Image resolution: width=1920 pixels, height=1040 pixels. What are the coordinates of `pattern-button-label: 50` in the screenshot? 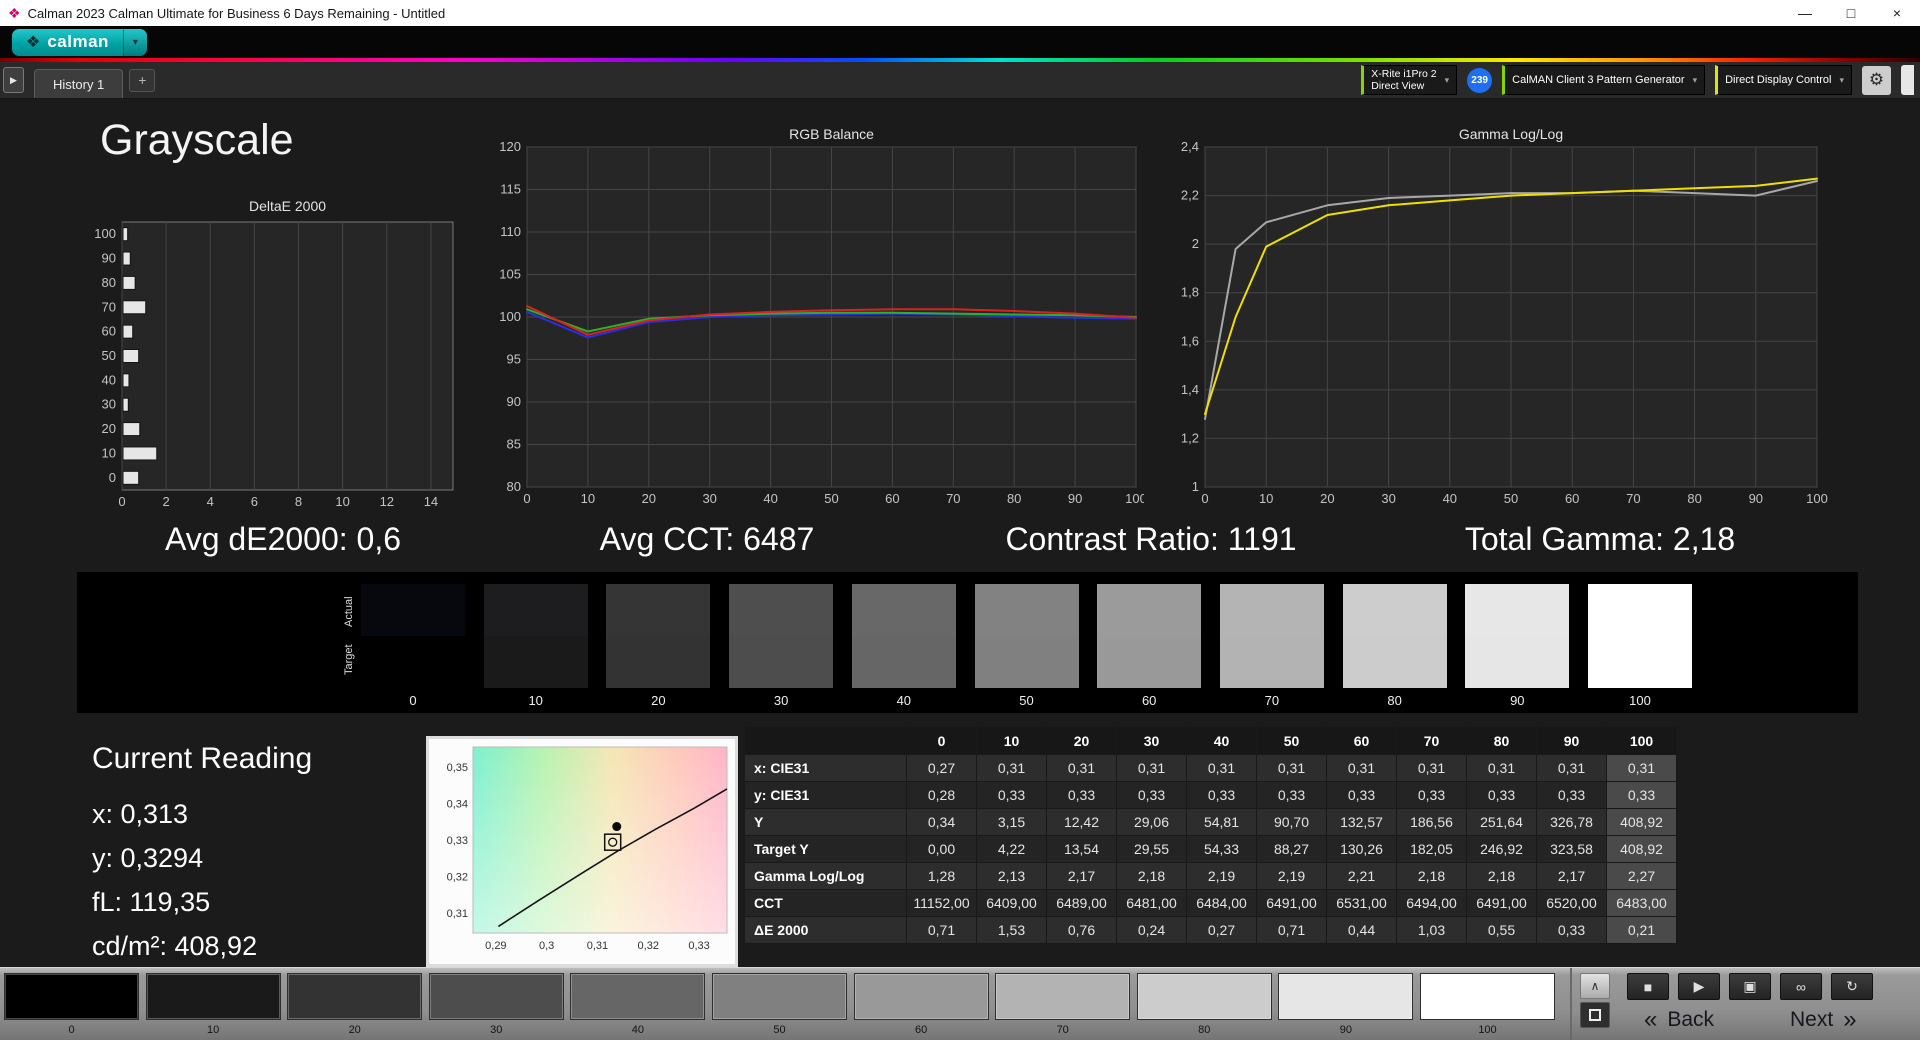 It's located at (779, 1030).